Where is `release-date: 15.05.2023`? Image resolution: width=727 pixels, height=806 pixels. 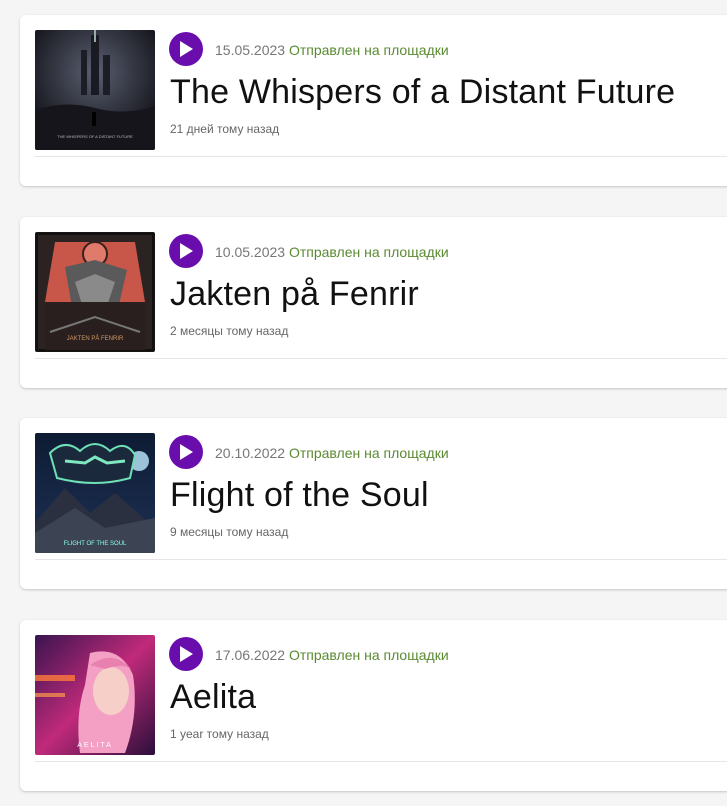
release-date: 15.05.2023 is located at coordinates (250, 50).